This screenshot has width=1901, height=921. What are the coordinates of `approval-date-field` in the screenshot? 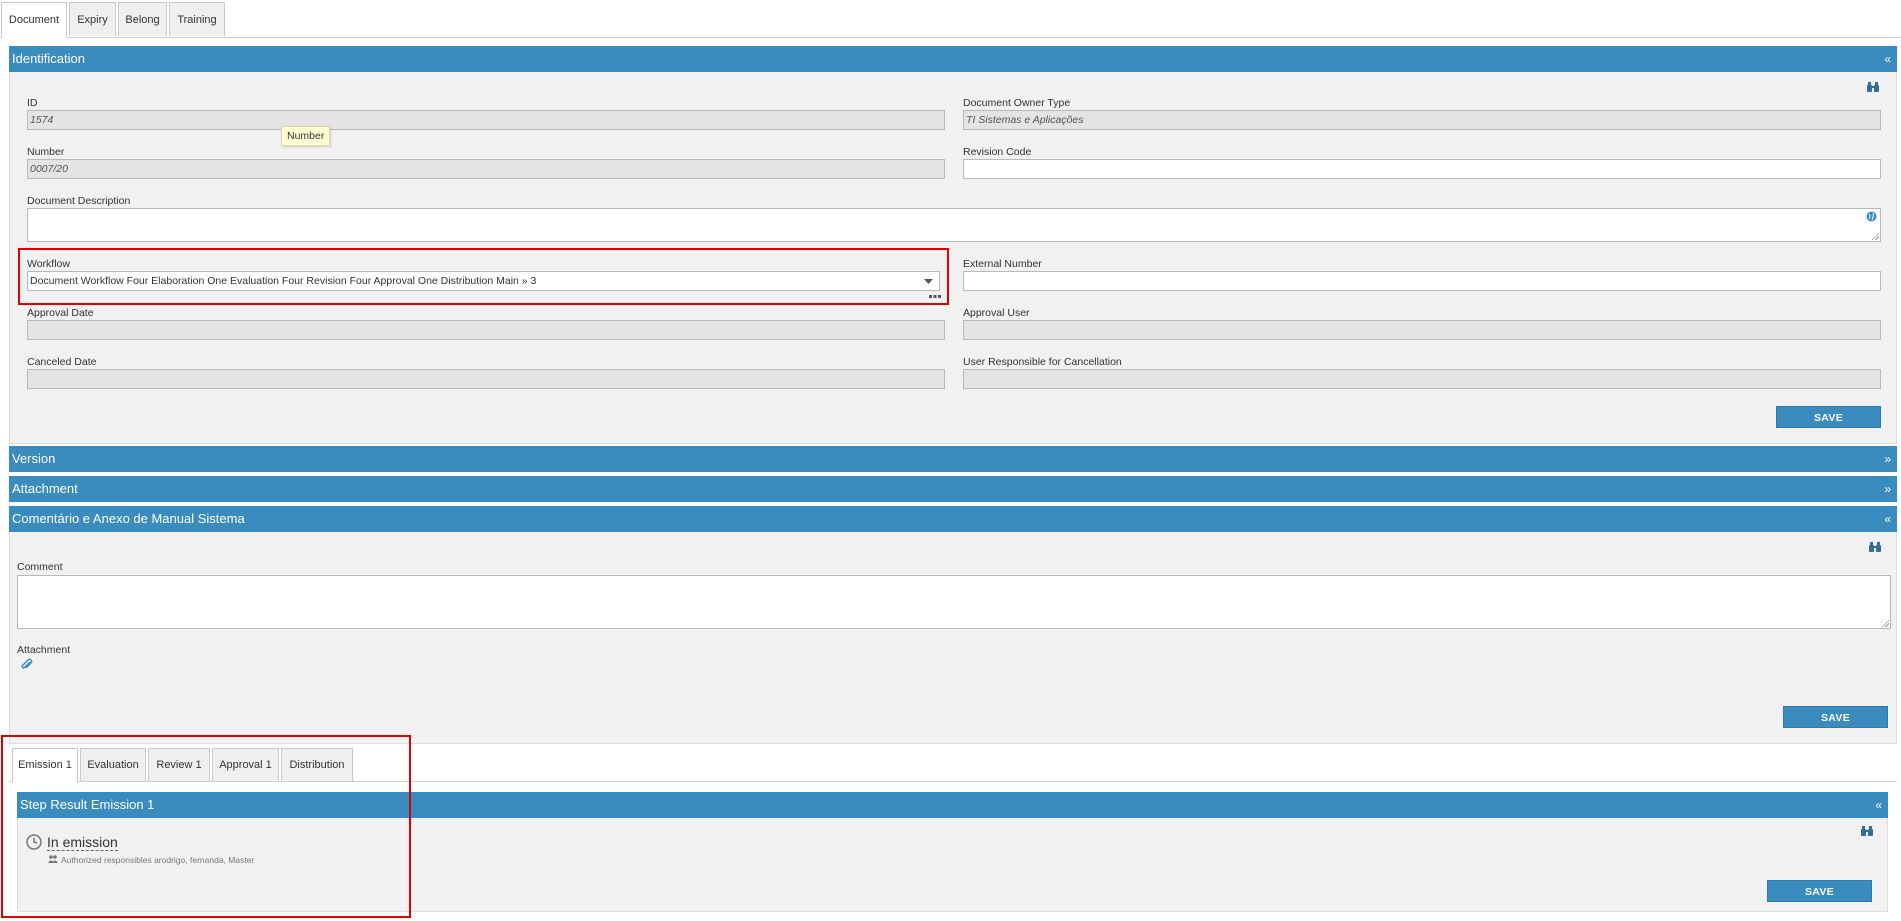 It's located at (486, 330).